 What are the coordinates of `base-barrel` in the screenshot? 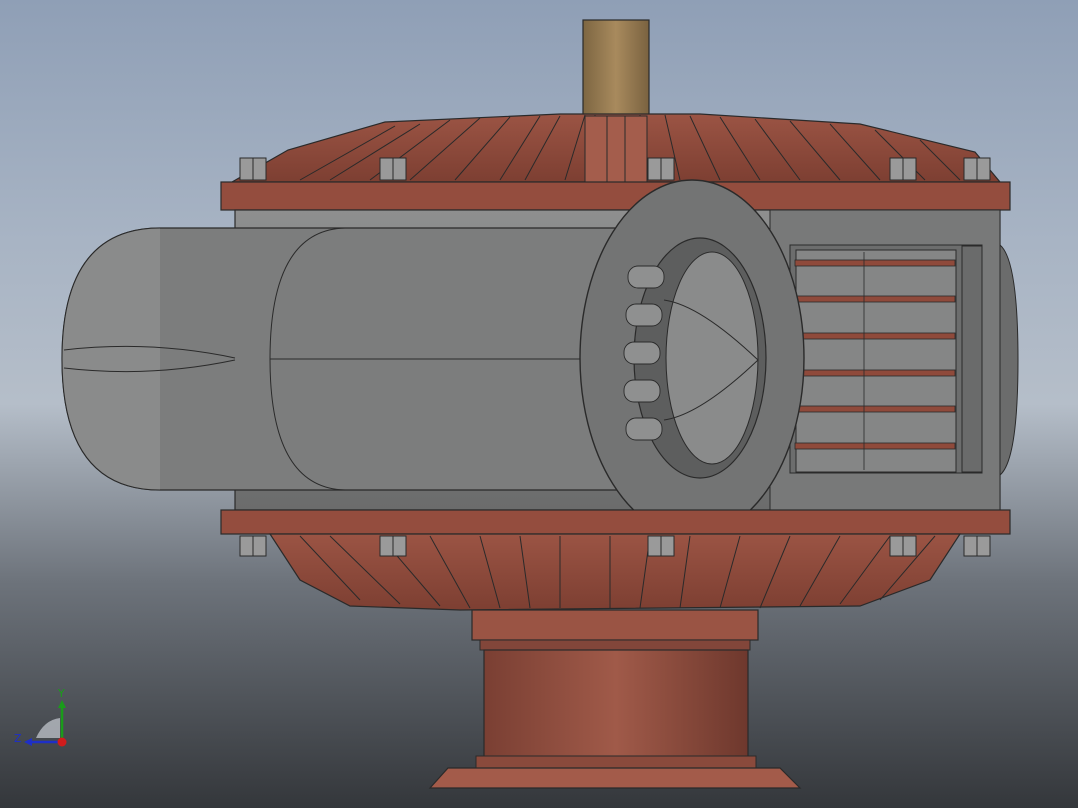 It's located at (615, 699).